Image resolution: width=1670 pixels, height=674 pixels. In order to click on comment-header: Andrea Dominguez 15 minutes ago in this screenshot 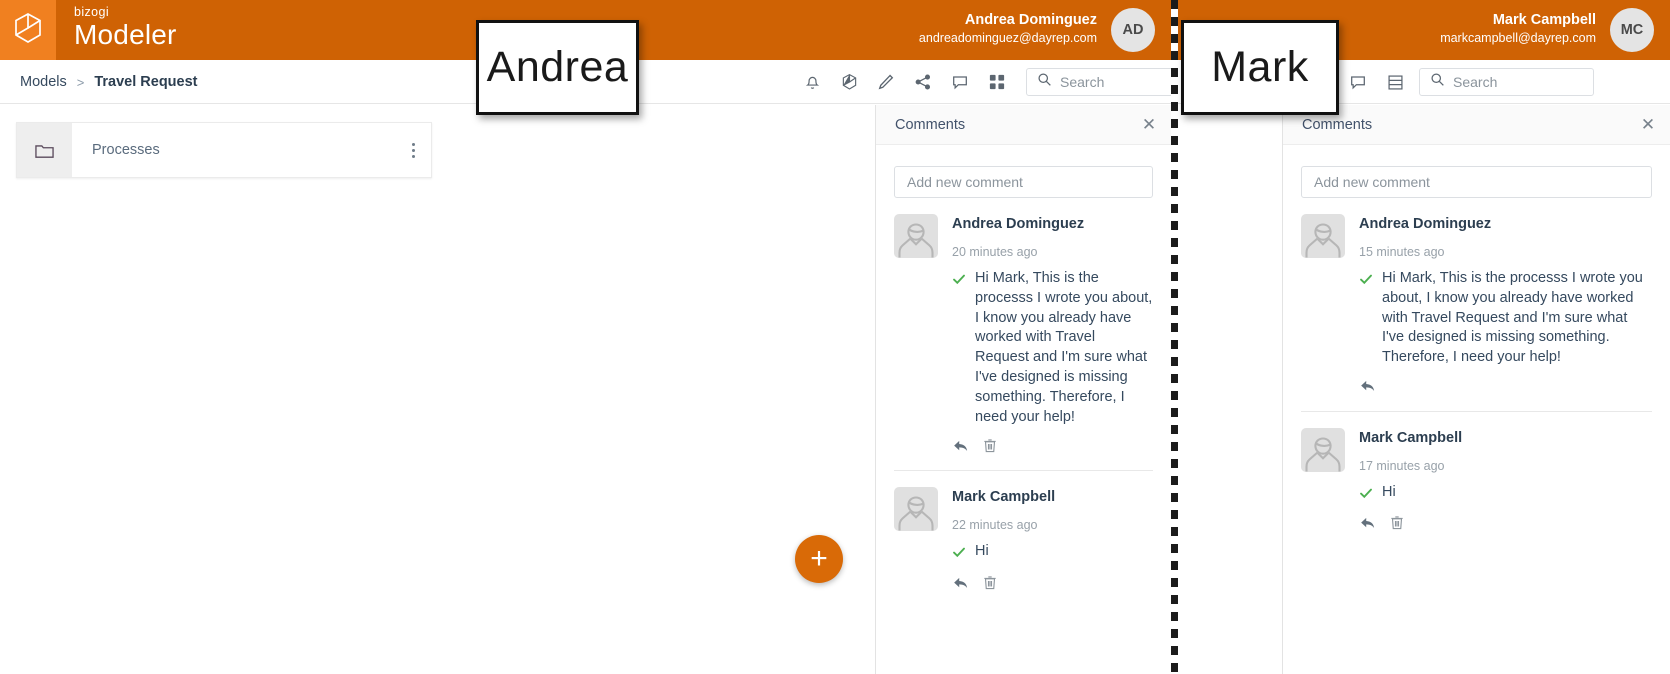, I will do `click(1476, 237)`.